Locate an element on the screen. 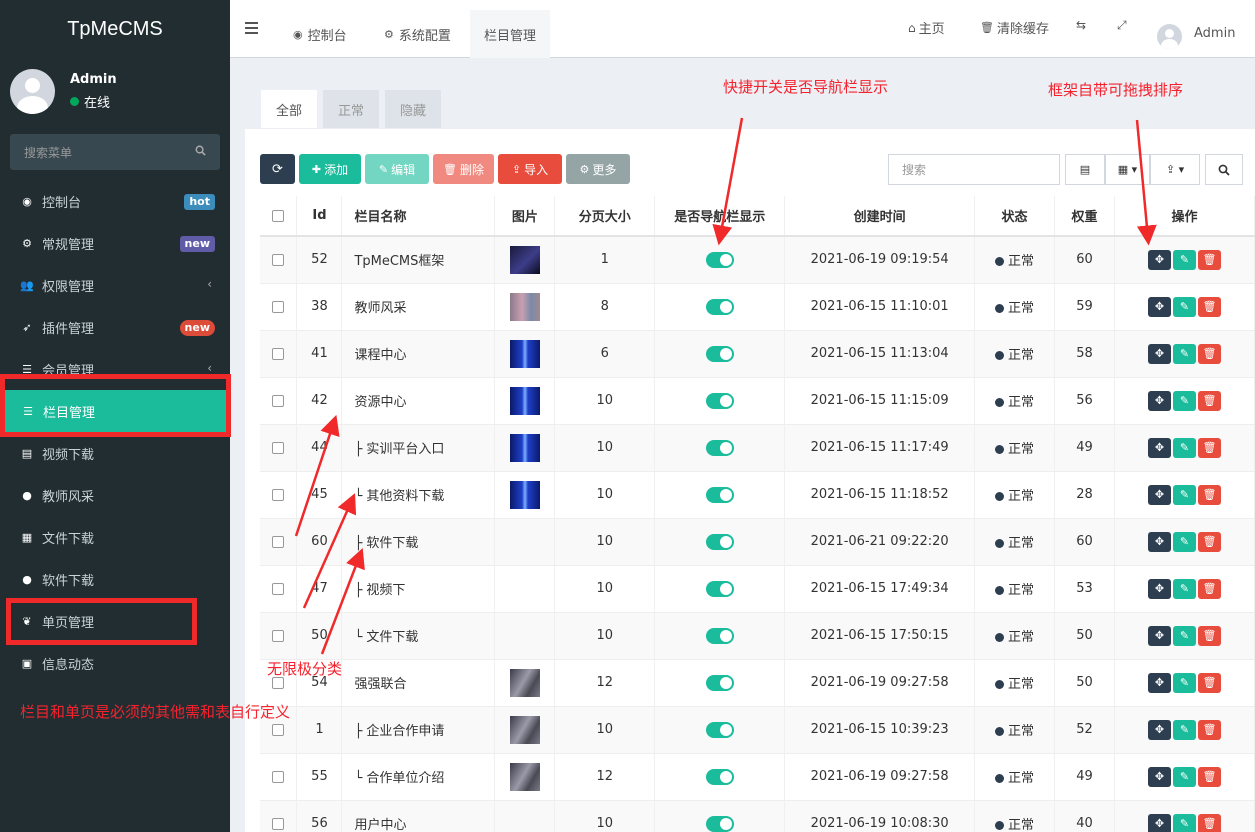 The height and width of the screenshot is (832, 1255). menu-toggle-icon is located at coordinates (251, 28).